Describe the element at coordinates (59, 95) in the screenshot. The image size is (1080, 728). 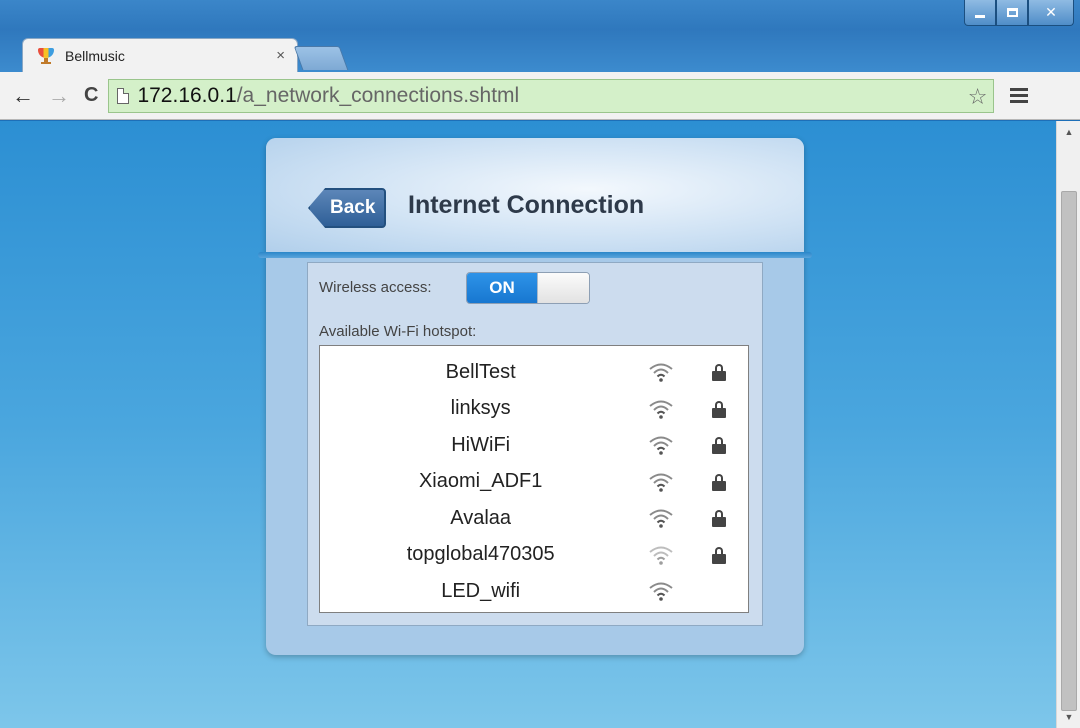
I see `forward-arrow-button: →` at that location.